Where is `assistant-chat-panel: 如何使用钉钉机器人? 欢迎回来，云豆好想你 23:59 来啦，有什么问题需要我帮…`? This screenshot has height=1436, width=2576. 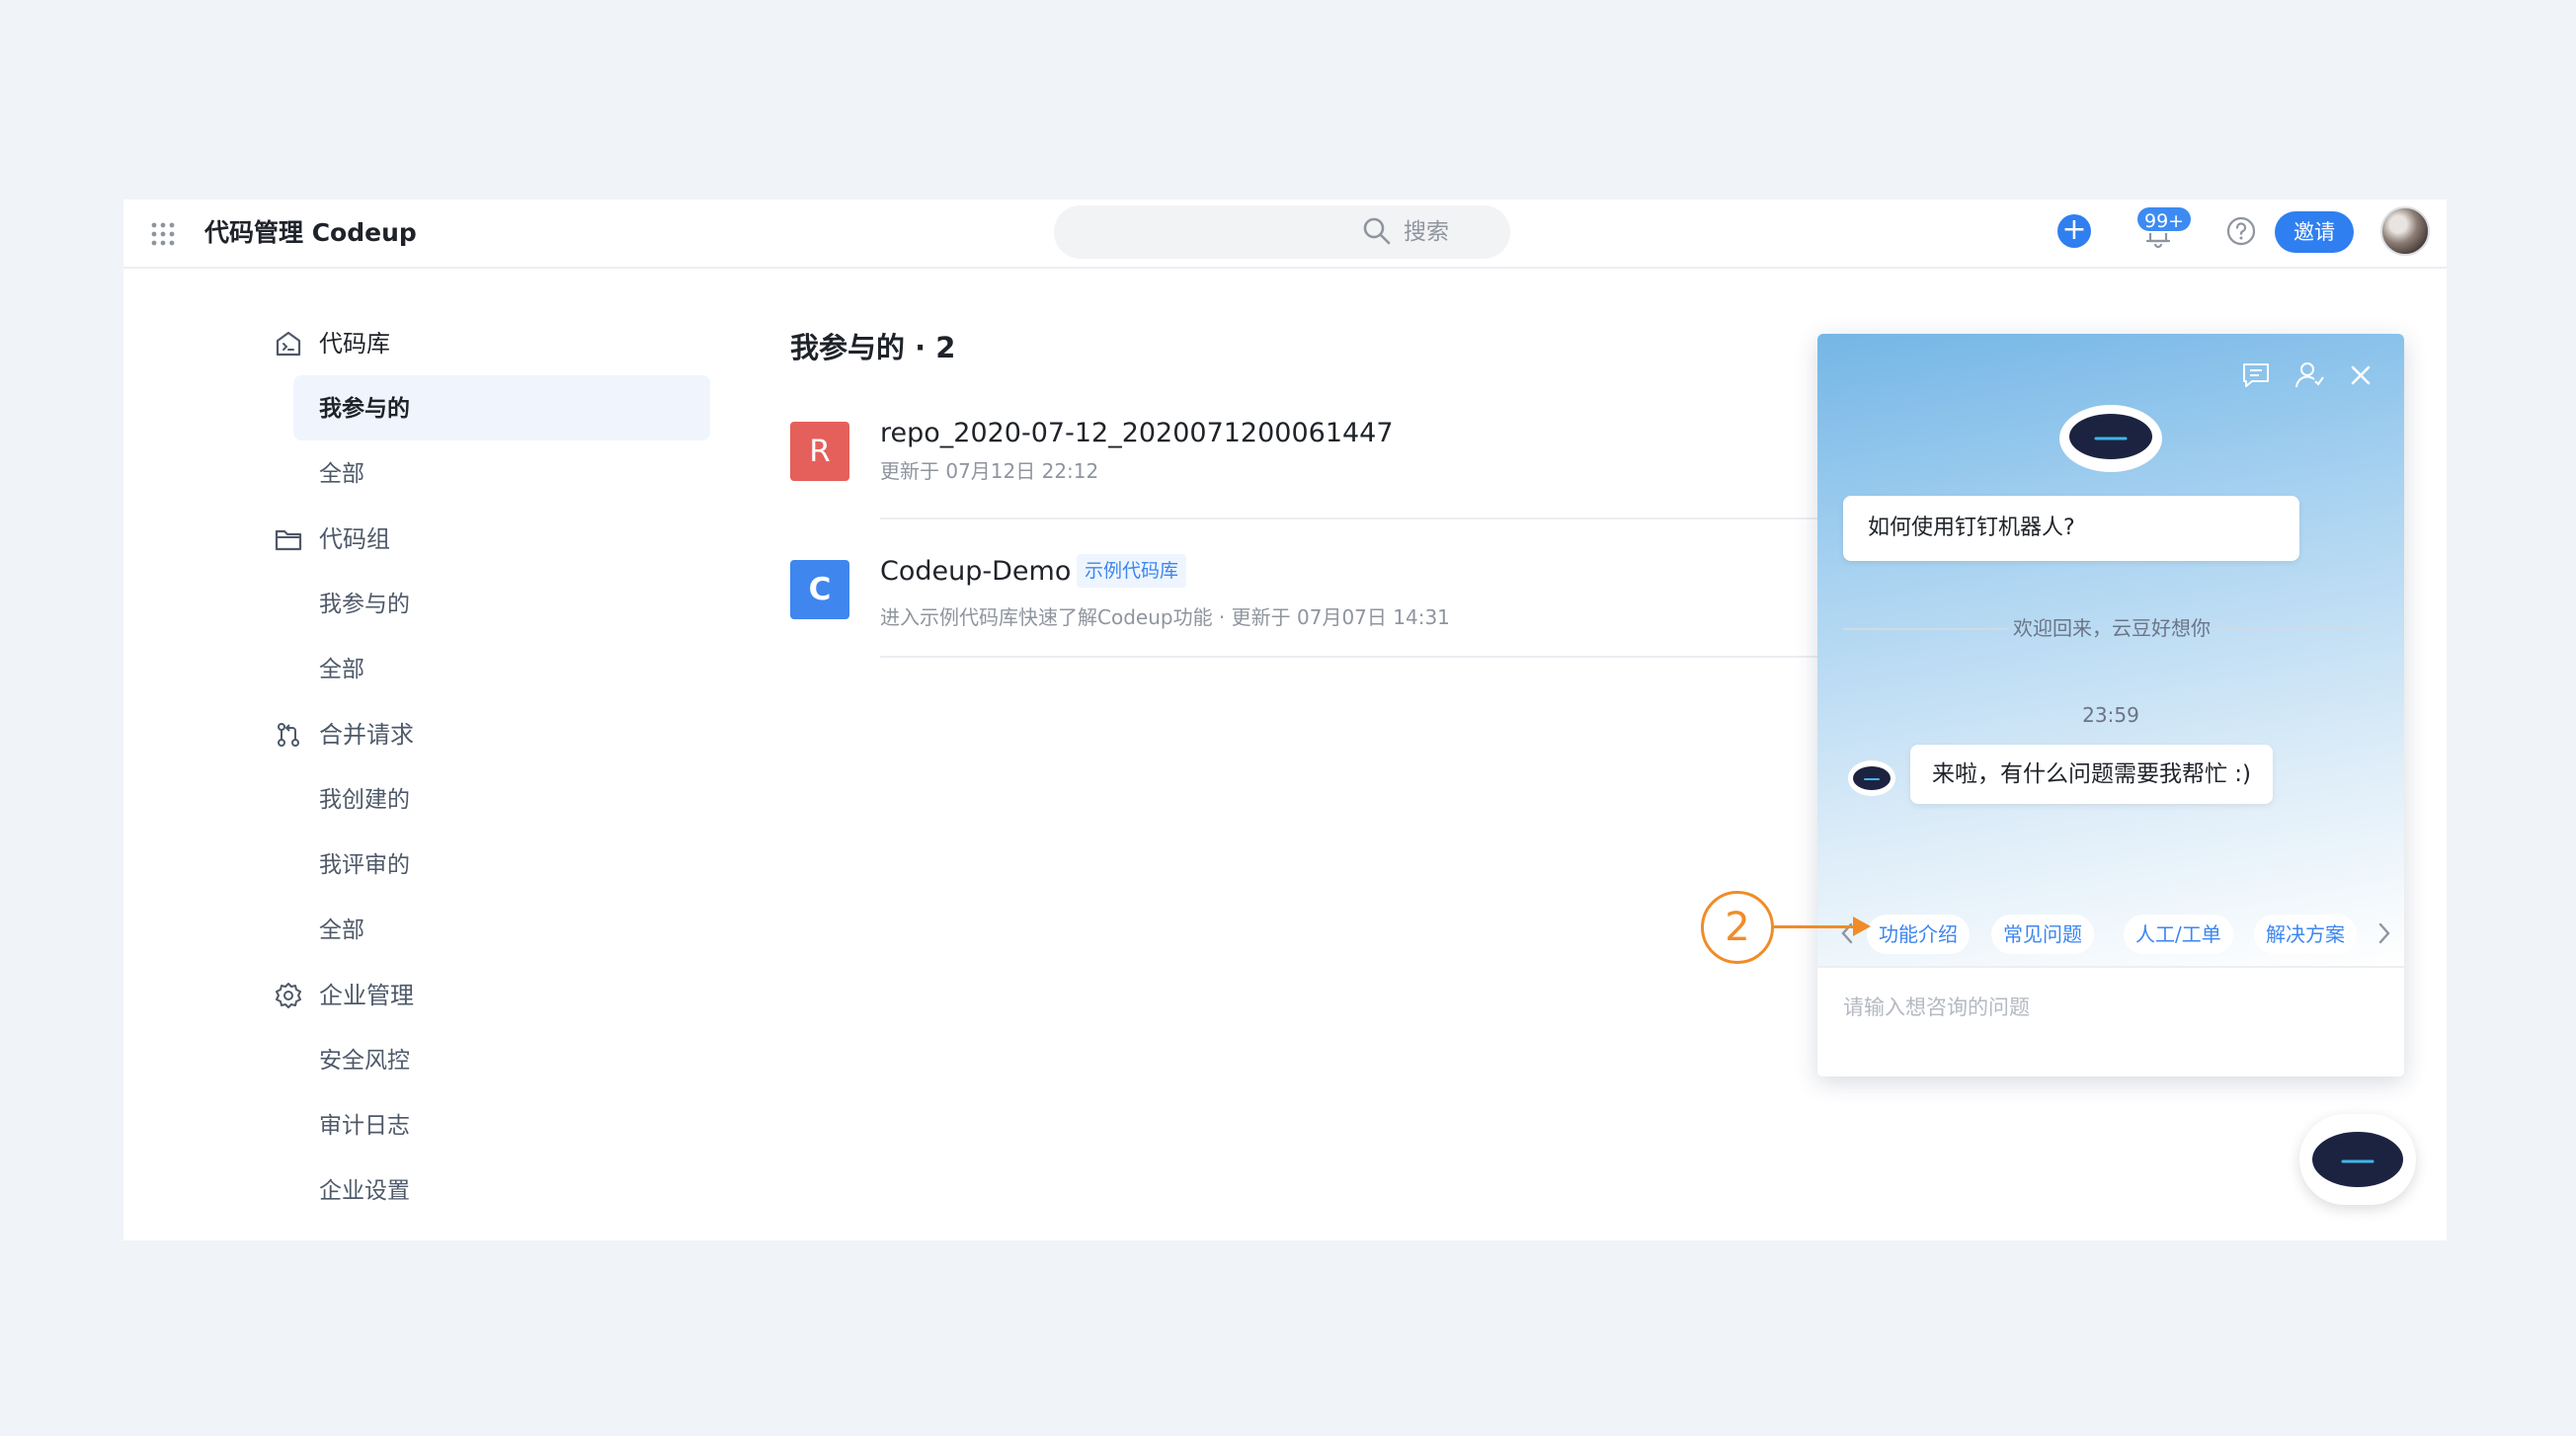 assistant-chat-panel: 如何使用钉钉机器人? 欢迎回来，云豆好想你 23:59 来啦，有什么问题需要我帮… is located at coordinates (2110, 705).